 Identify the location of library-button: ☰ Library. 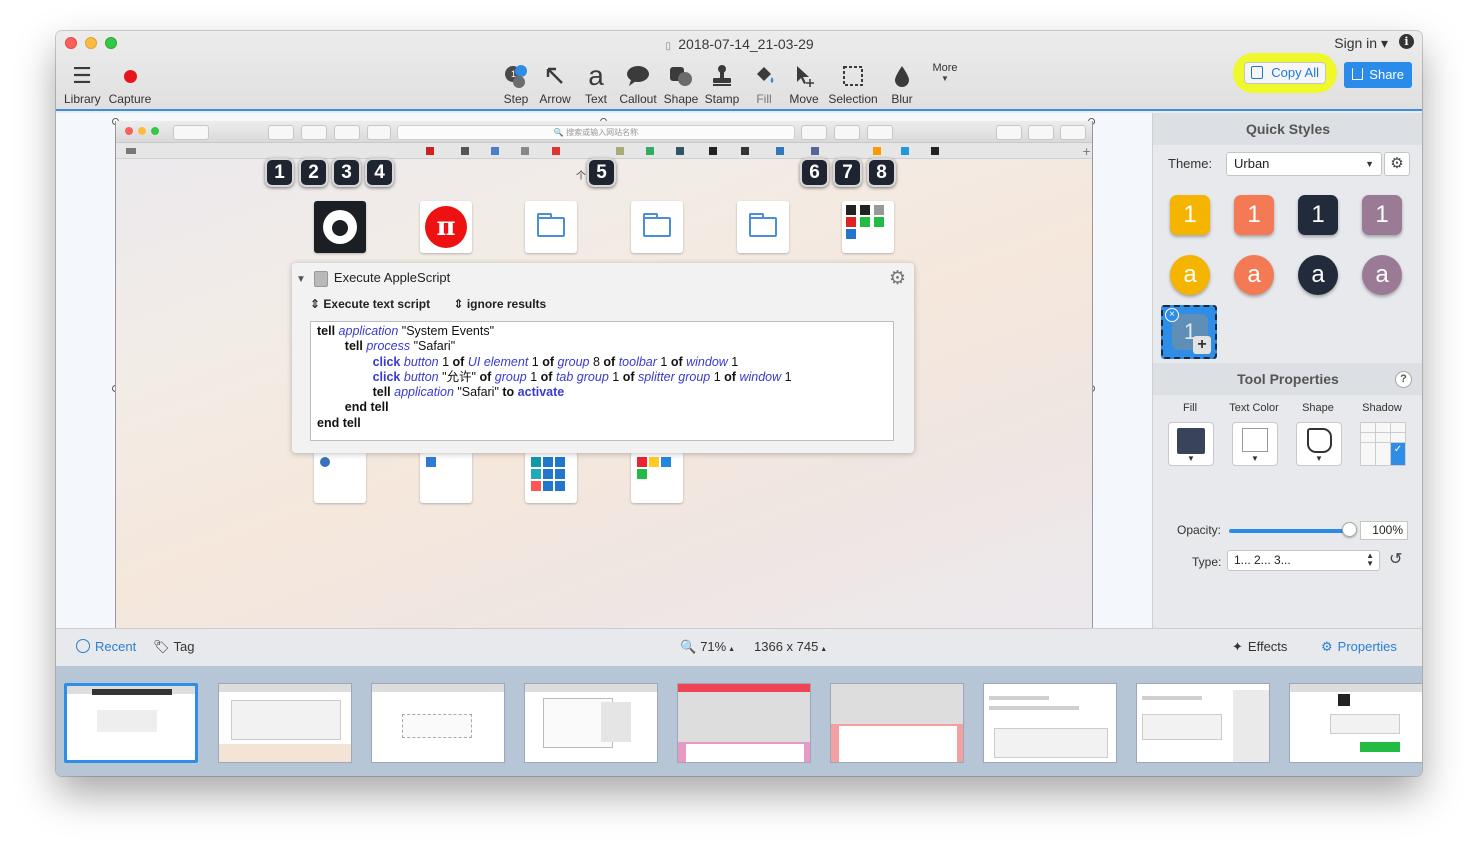
(82, 83).